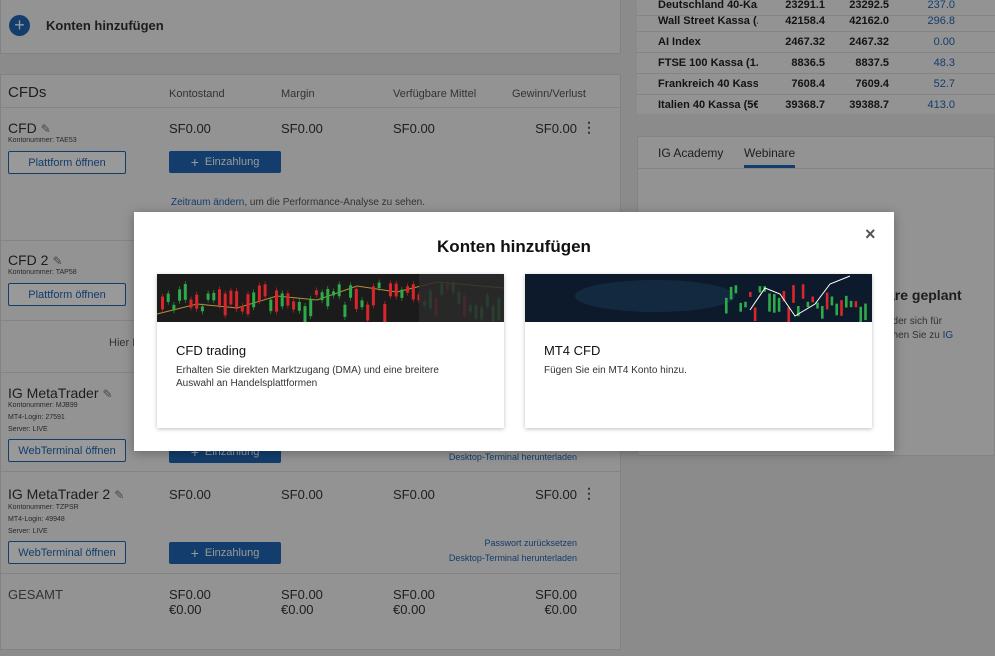 The image size is (995, 656). What do you see at coordinates (615, 370) in the screenshot?
I see `option-description: Fügen Sie ein MT4 Konto hinzu.` at bounding box center [615, 370].